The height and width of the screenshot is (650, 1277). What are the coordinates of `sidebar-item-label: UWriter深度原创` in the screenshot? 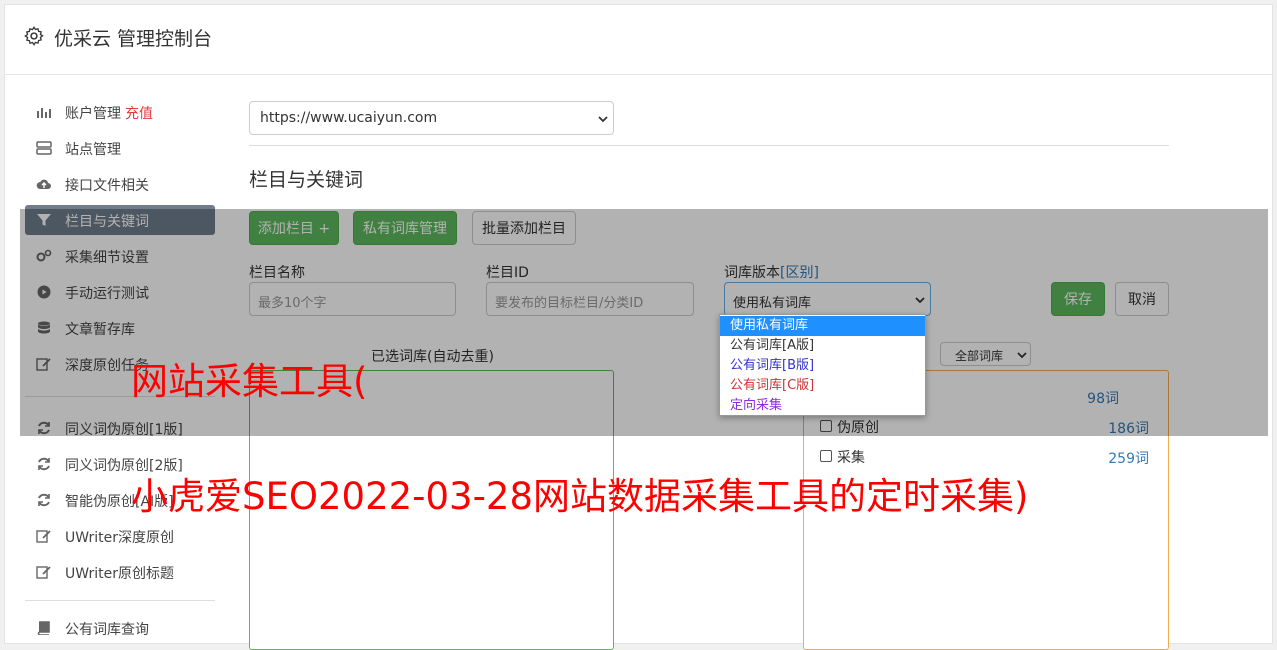 It's located at (119, 538).